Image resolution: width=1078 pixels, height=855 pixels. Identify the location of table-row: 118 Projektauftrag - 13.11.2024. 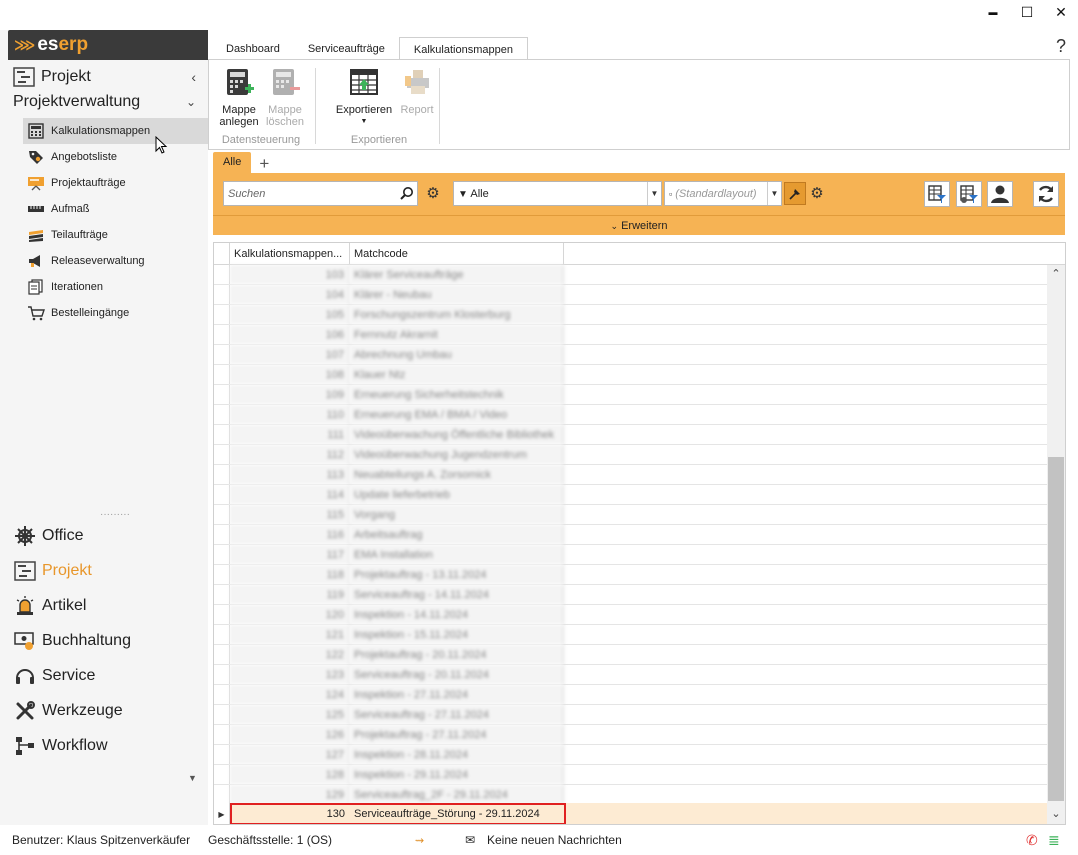
(631, 575).